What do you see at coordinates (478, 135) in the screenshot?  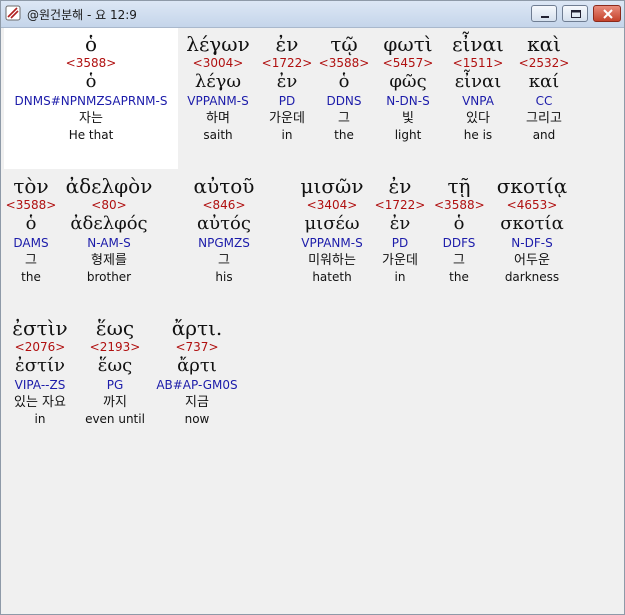 I see `english-gloss: he is` at bounding box center [478, 135].